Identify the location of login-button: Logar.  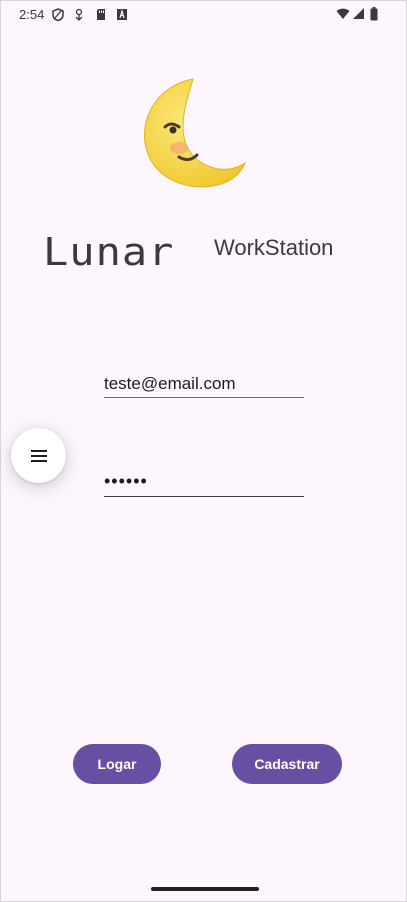
(117, 764).